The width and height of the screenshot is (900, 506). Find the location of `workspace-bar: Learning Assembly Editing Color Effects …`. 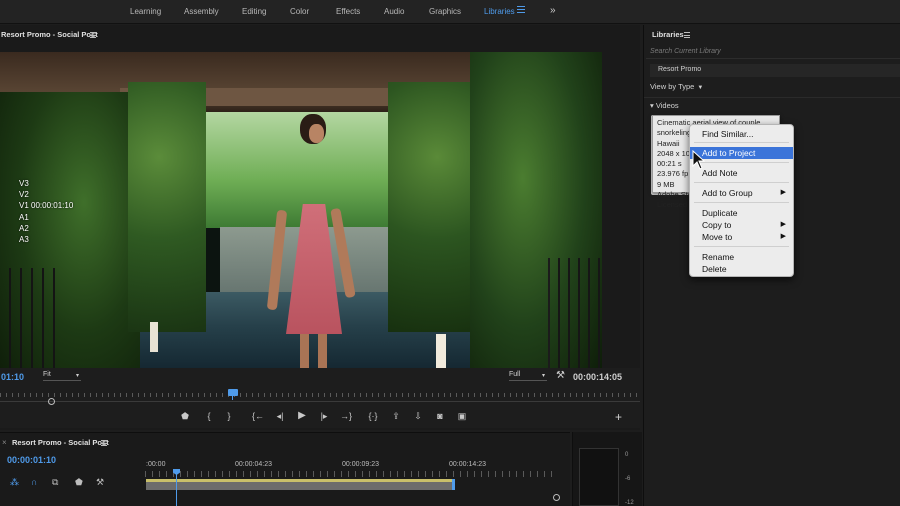

workspace-bar: Learning Assembly Editing Color Effects … is located at coordinates (450, 12).